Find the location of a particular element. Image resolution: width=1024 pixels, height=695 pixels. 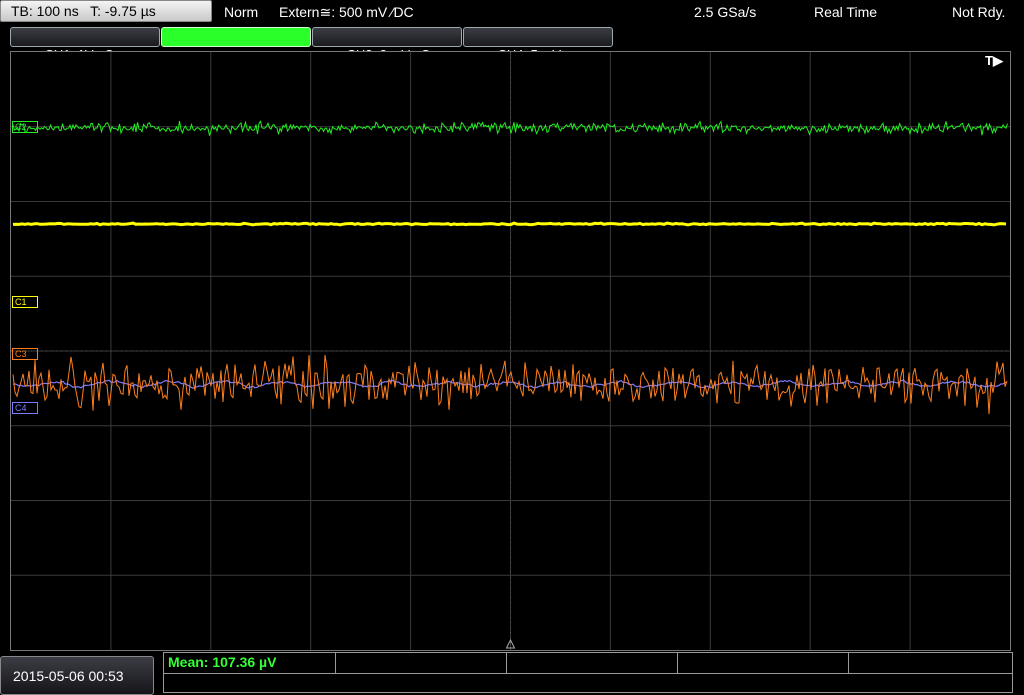

ch3-offset-marker: C3 is located at coordinates (25, 354).